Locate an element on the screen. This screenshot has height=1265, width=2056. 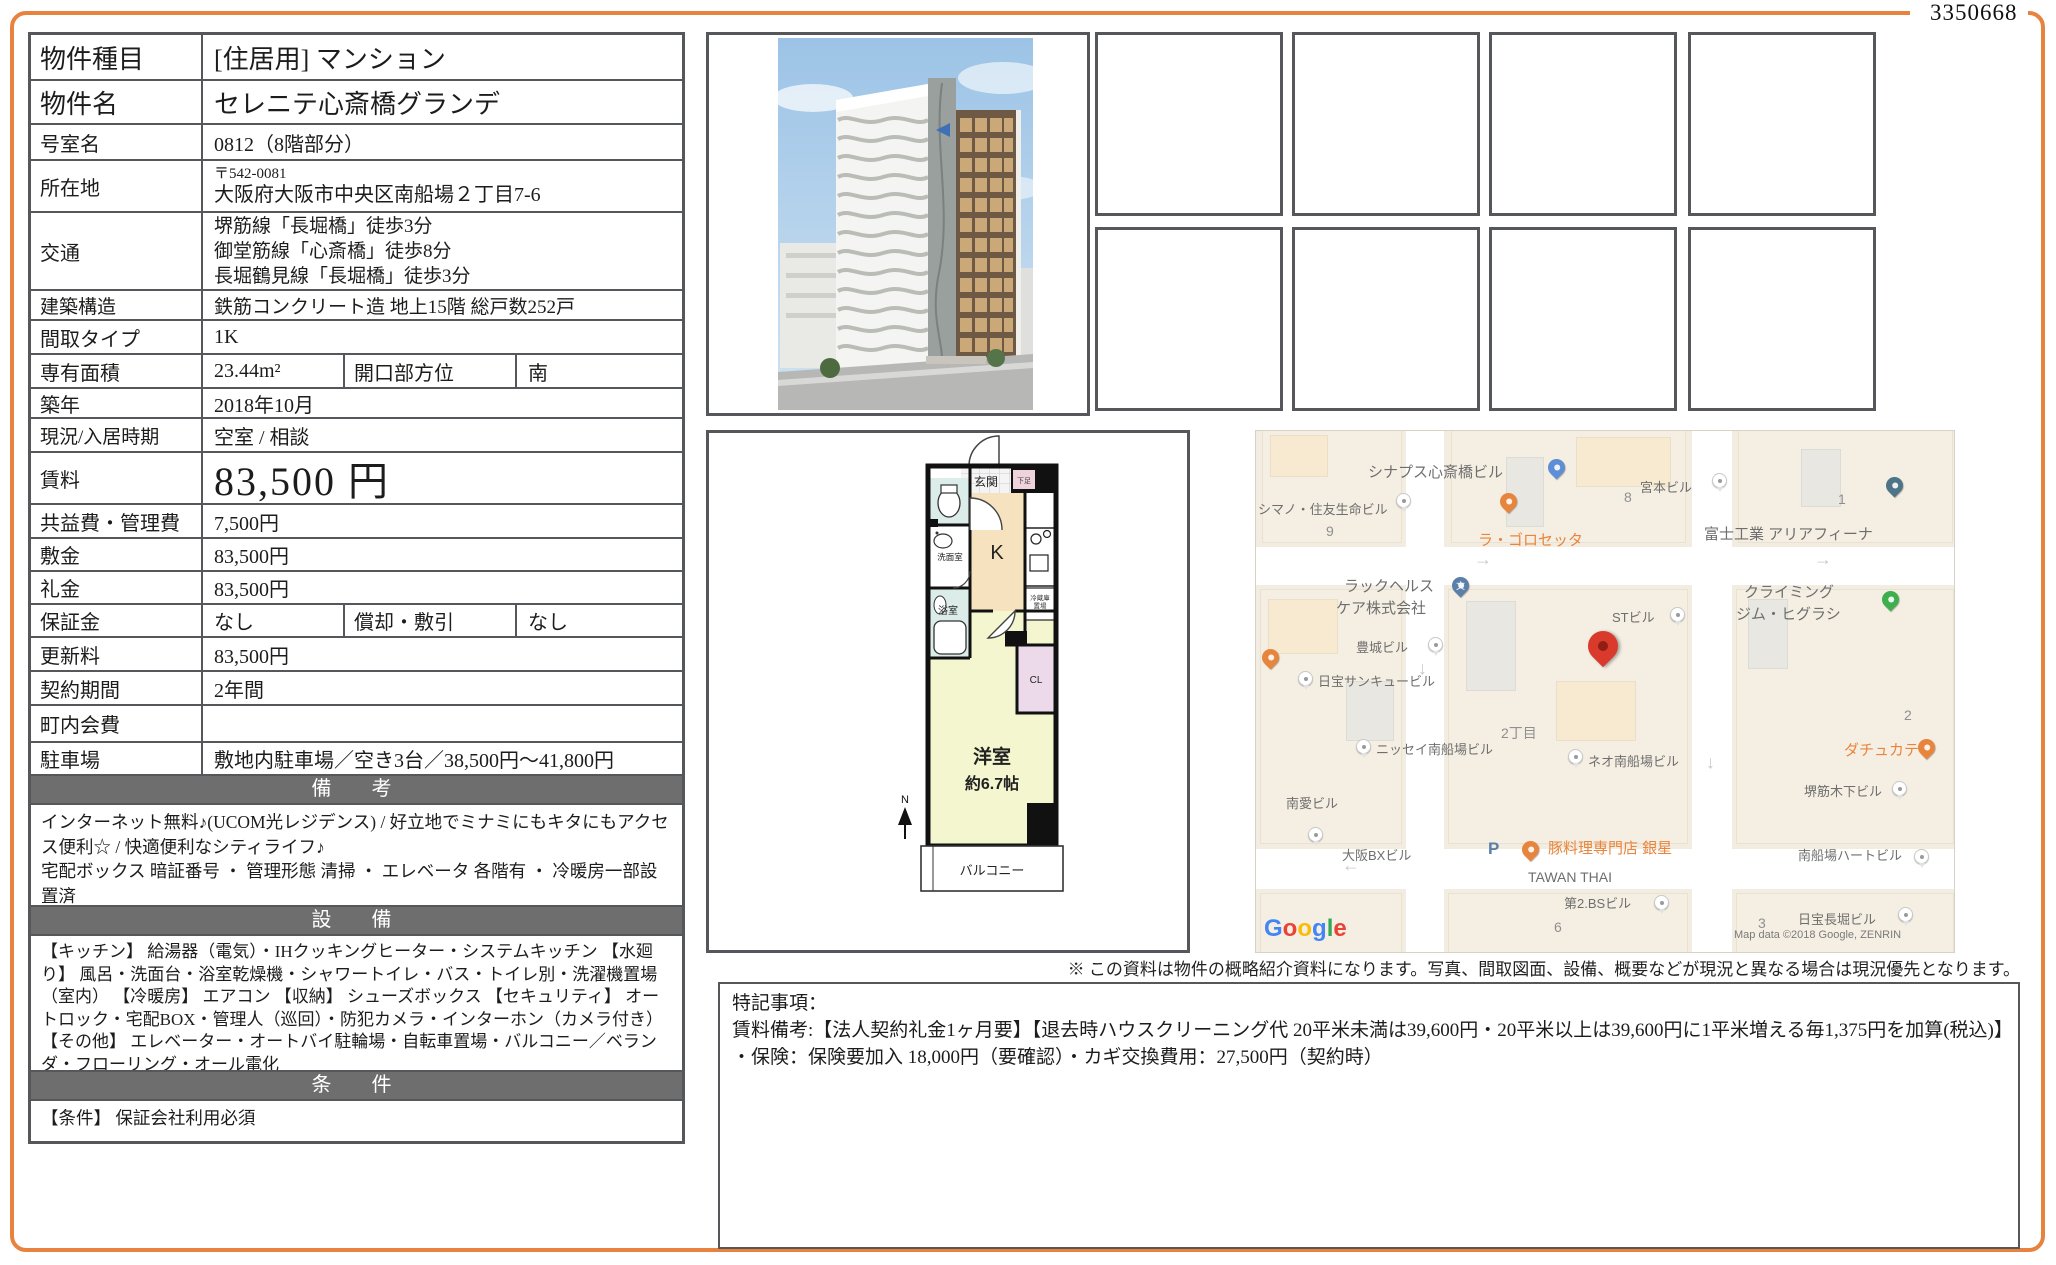
map-label: ダチュカテ is located at coordinates (1882, 750).